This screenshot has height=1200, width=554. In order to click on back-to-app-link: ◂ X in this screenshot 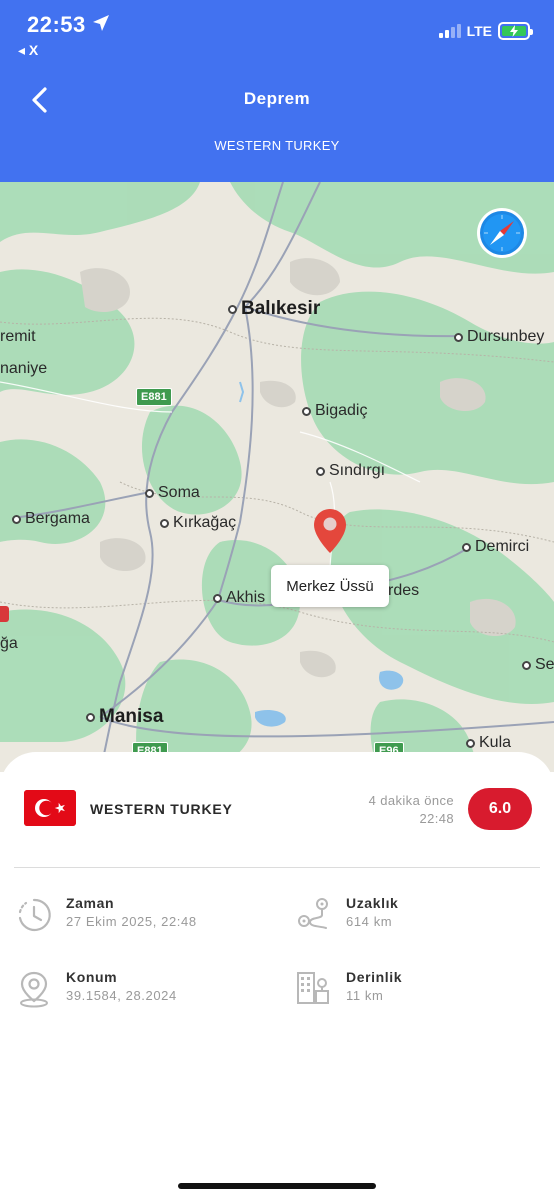, I will do `click(28, 50)`.